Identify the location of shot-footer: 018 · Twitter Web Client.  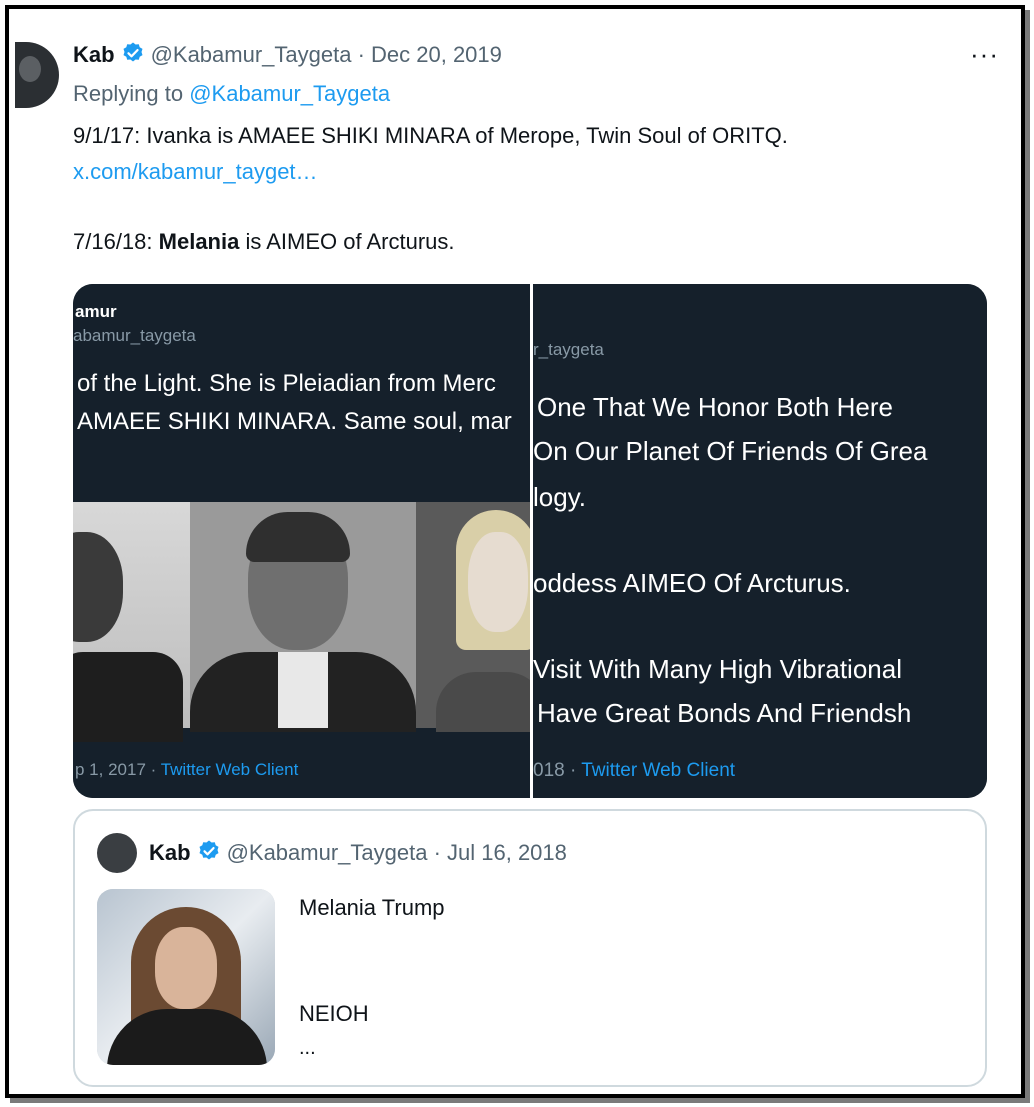
(634, 771).